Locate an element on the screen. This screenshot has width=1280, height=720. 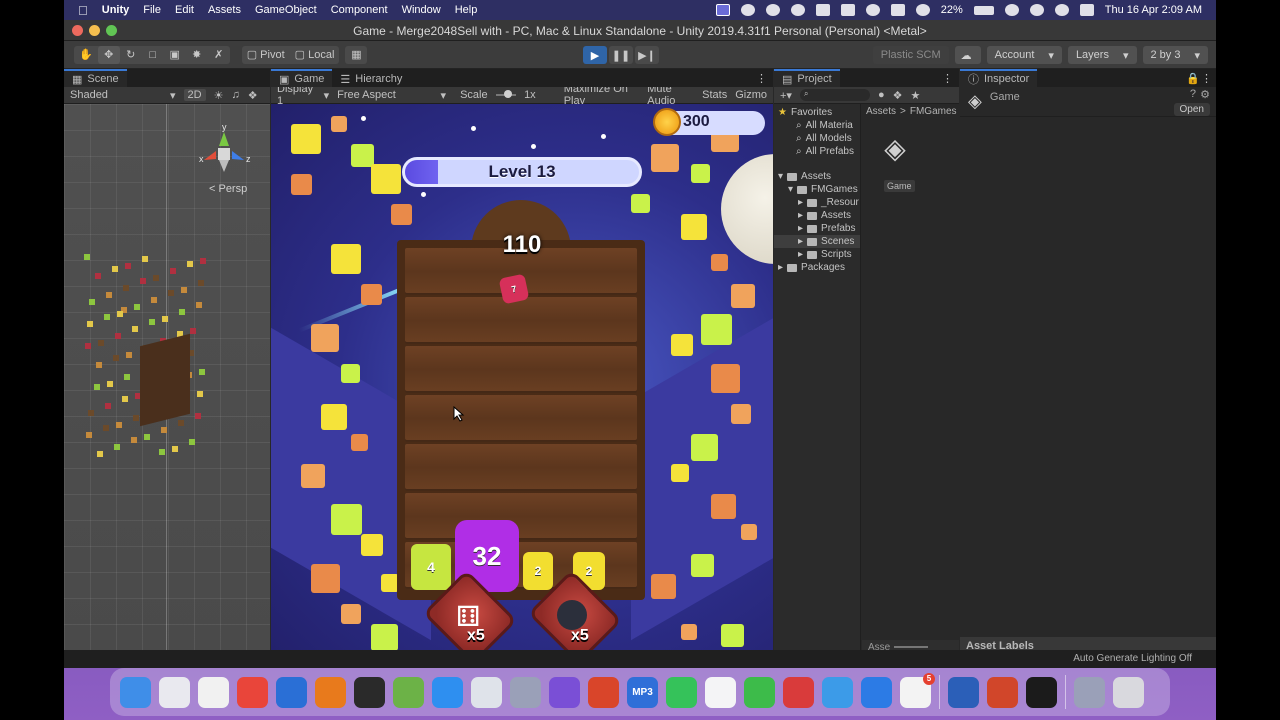
app-status-icon is located at coordinates (797, 10).